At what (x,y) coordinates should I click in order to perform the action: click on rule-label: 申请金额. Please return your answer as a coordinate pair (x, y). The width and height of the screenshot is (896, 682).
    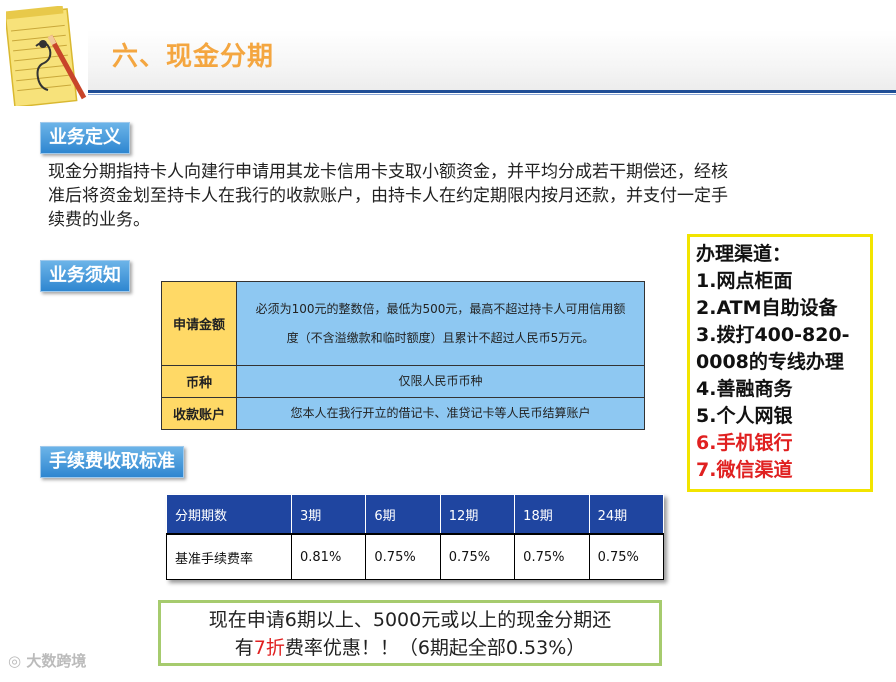
    Looking at the image, I should click on (199, 323).